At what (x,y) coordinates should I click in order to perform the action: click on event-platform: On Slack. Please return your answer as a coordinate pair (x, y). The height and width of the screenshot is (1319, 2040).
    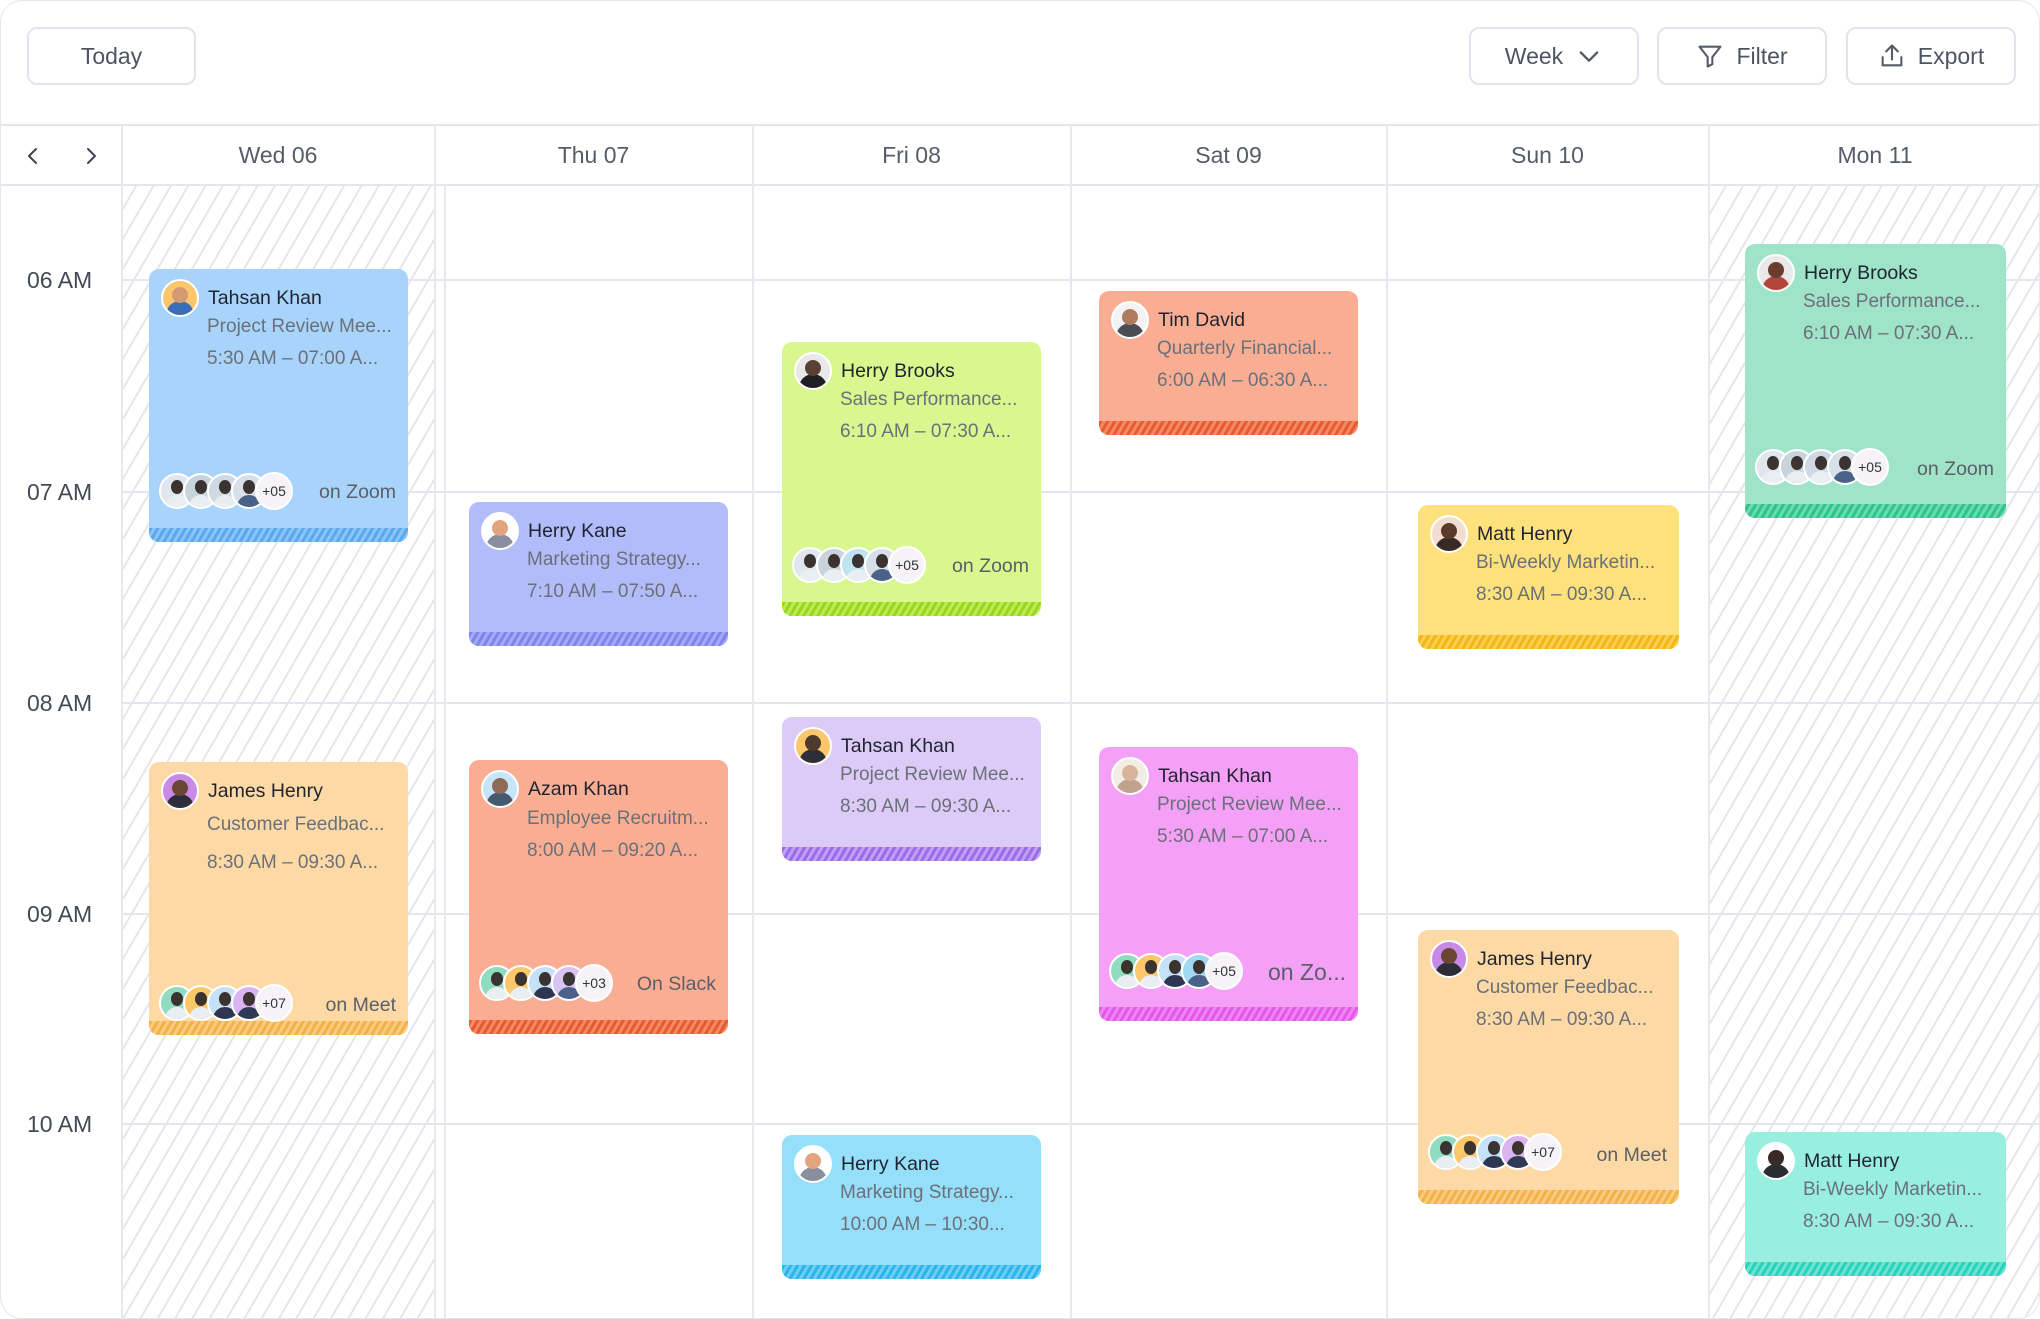
    Looking at the image, I should click on (676, 984).